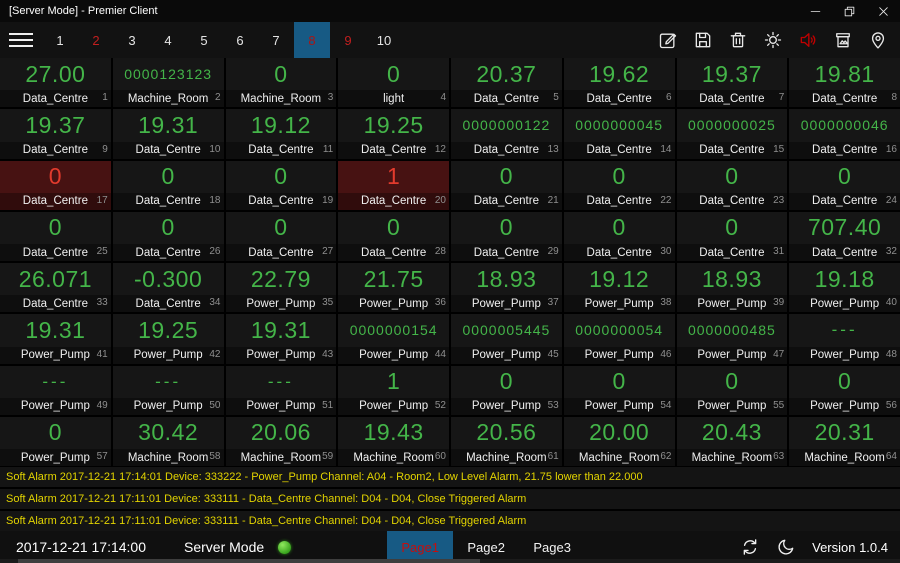 The width and height of the screenshot is (900, 563). What do you see at coordinates (844, 288) in the screenshot?
I see `tile-40: 19.18 Power_Pump 40` at bounding box center [844, 288].